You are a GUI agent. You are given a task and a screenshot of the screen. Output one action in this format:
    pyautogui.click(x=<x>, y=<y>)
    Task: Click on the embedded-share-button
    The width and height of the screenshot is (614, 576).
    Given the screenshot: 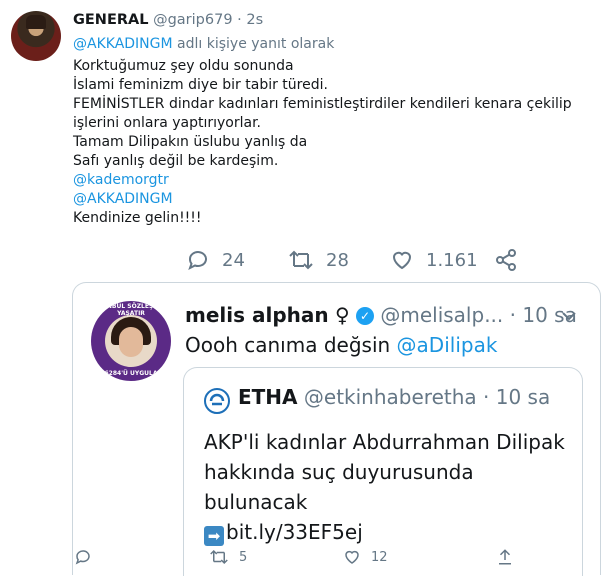 What is the action you would take?
    pyautogui.click(x=505, y=557)
    